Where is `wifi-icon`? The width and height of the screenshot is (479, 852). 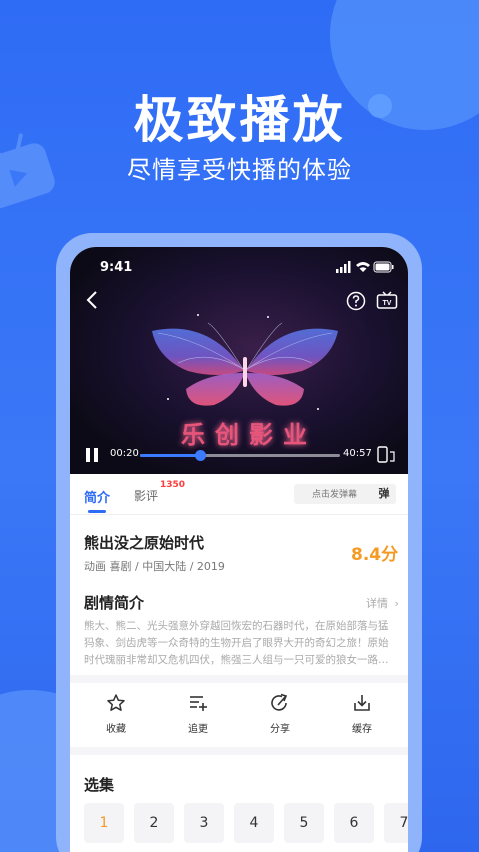
wifi-icon is located at coordinates (363, 267).